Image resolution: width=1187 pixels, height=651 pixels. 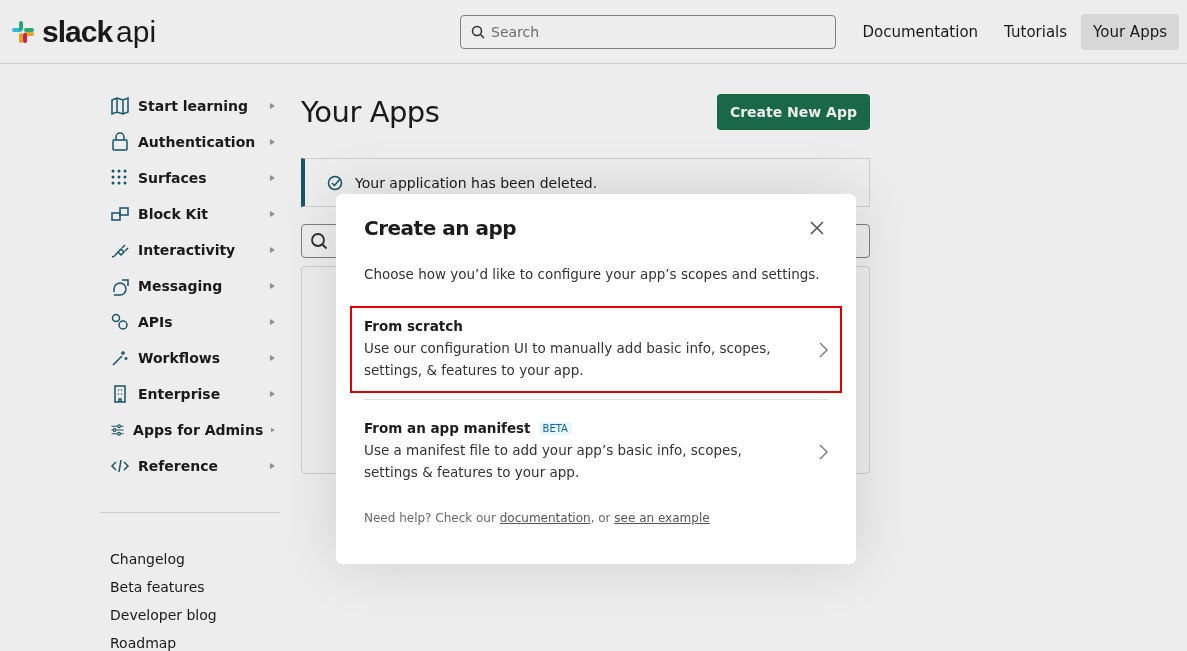 What do you see at coordinates (136, 31) in the screenshot?
I see `logo-suffix: api` at bounding box center [136, 31].